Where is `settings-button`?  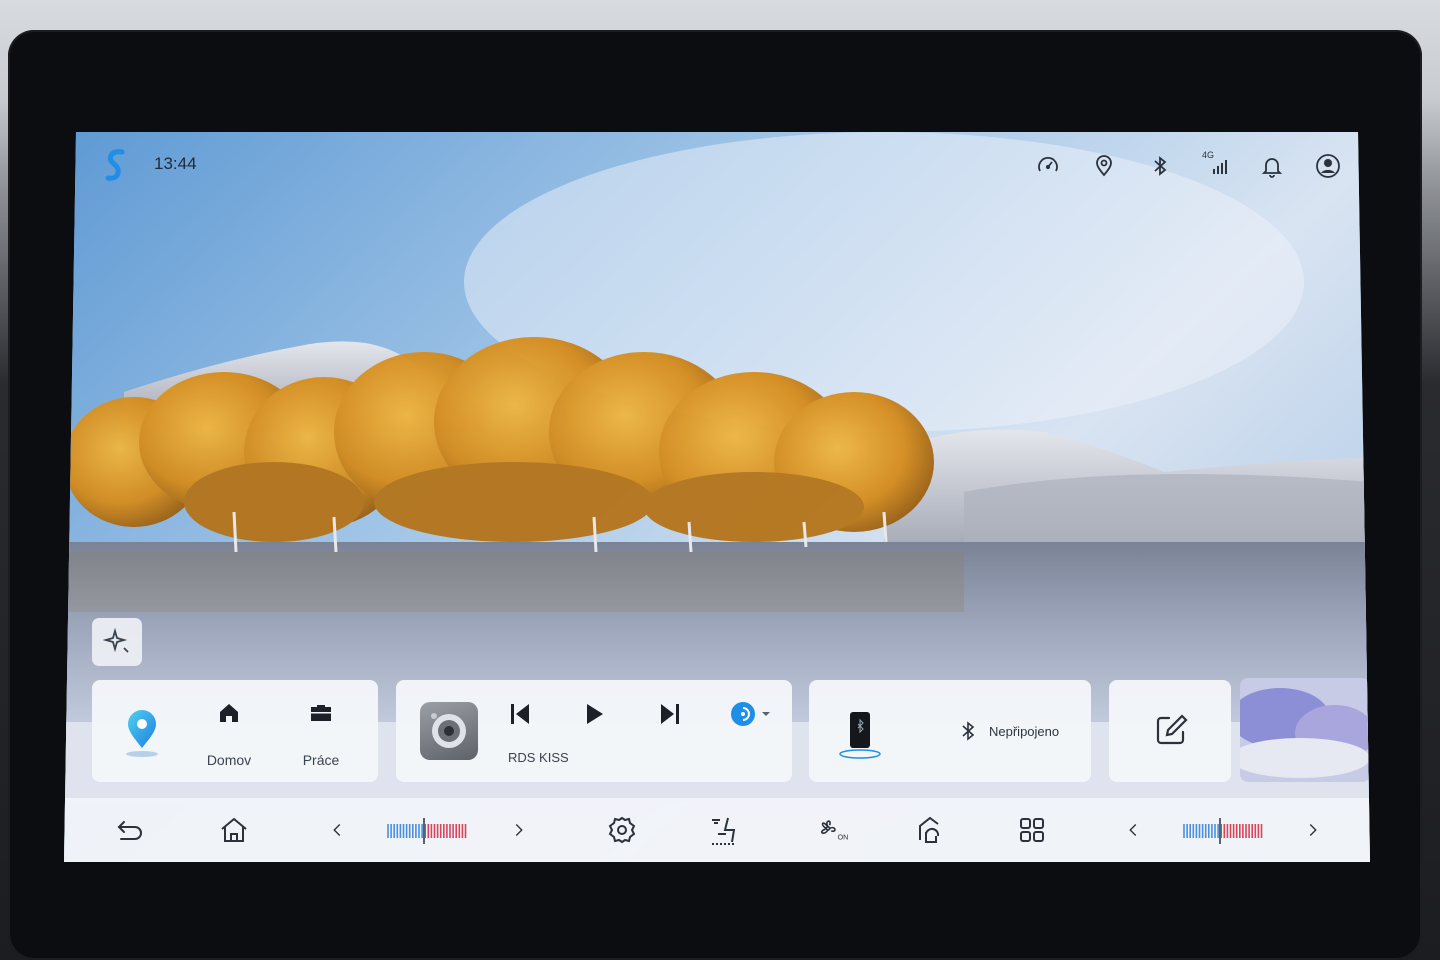
settings-button is located at coordinates (622, 830).